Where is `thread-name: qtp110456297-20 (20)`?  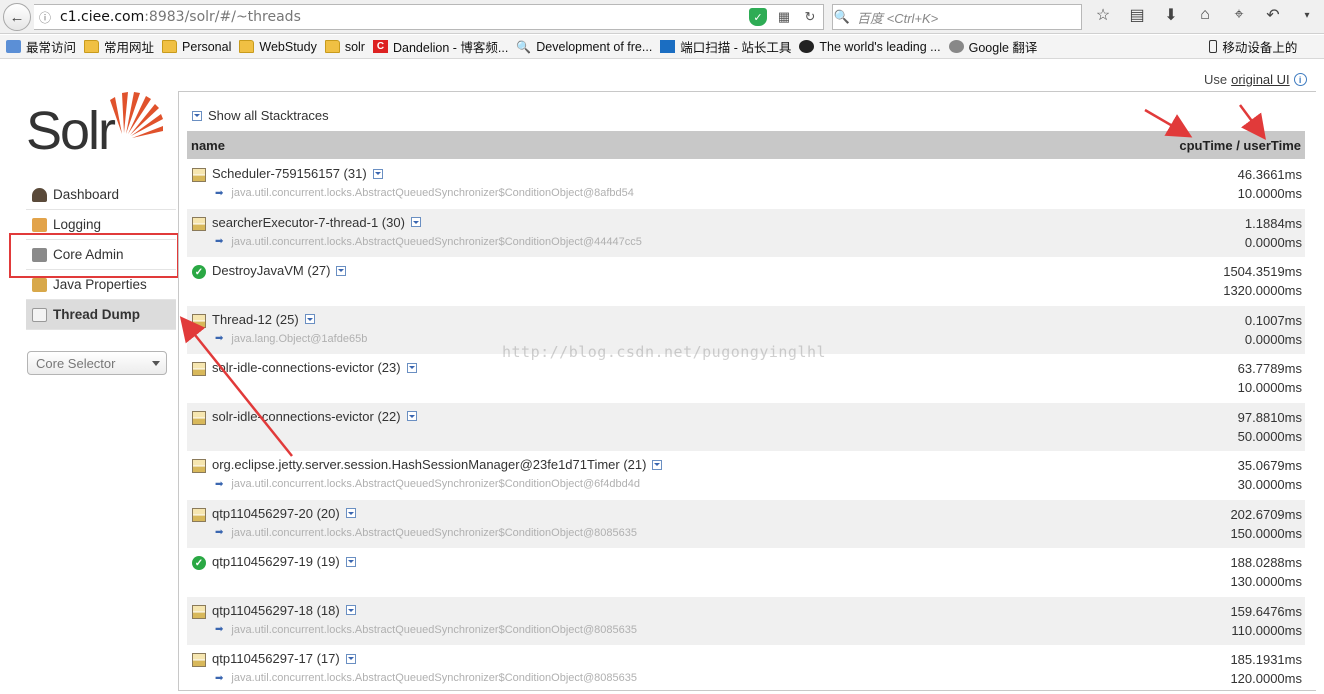
thread-name: qtp110456297-20 (20) is located at coordinates (284, 513).